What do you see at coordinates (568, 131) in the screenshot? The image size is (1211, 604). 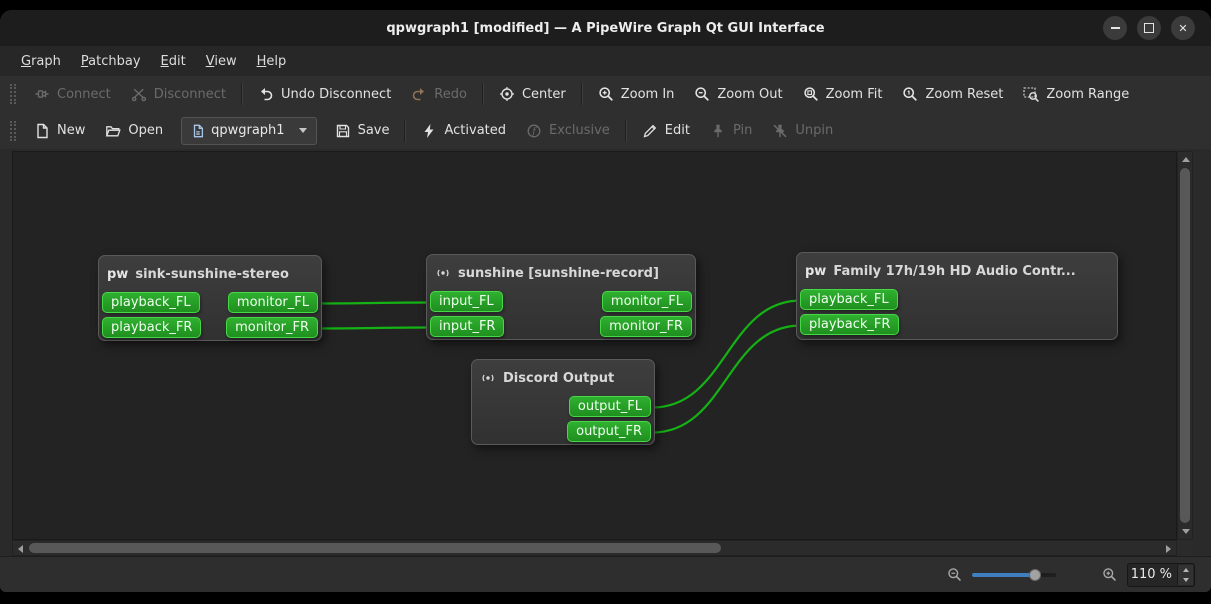 I see `exclusive-toggle: f Exclusive` at bounding box center [568, 131].